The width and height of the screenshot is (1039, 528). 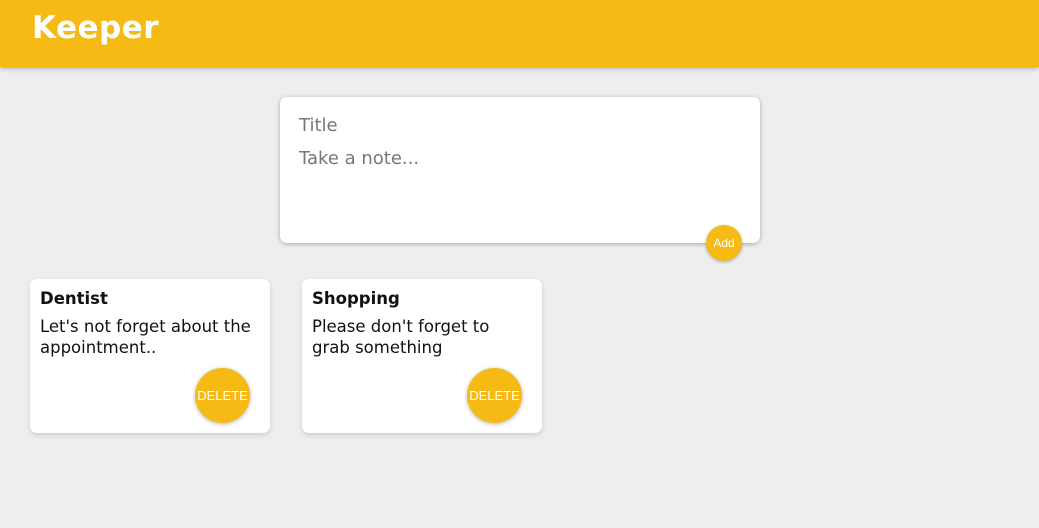 What do you see at coordinates (401, 337) in the screenshot?
I see `note-content: Please don't forget to grab something` at bounding box center [401, 337].